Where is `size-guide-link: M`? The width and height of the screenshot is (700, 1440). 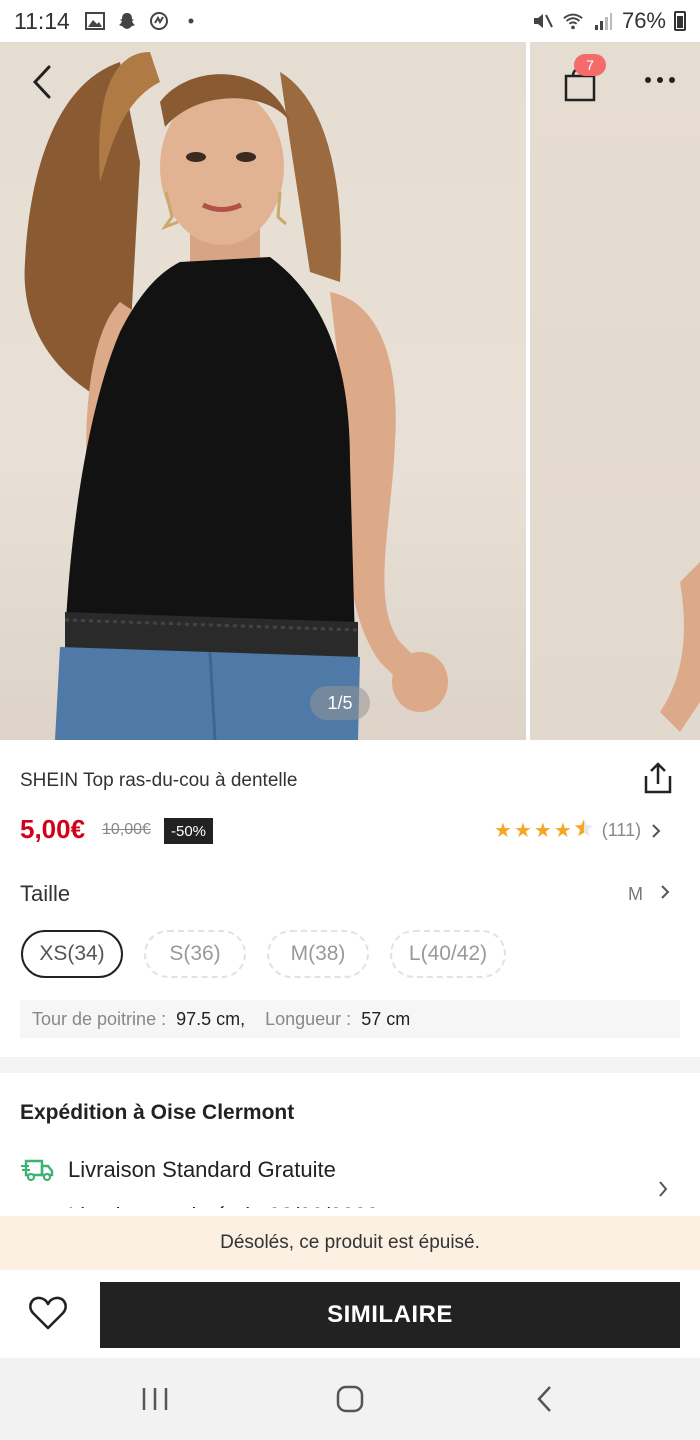
size-guide-link: M is located at coordinates (635, 894).